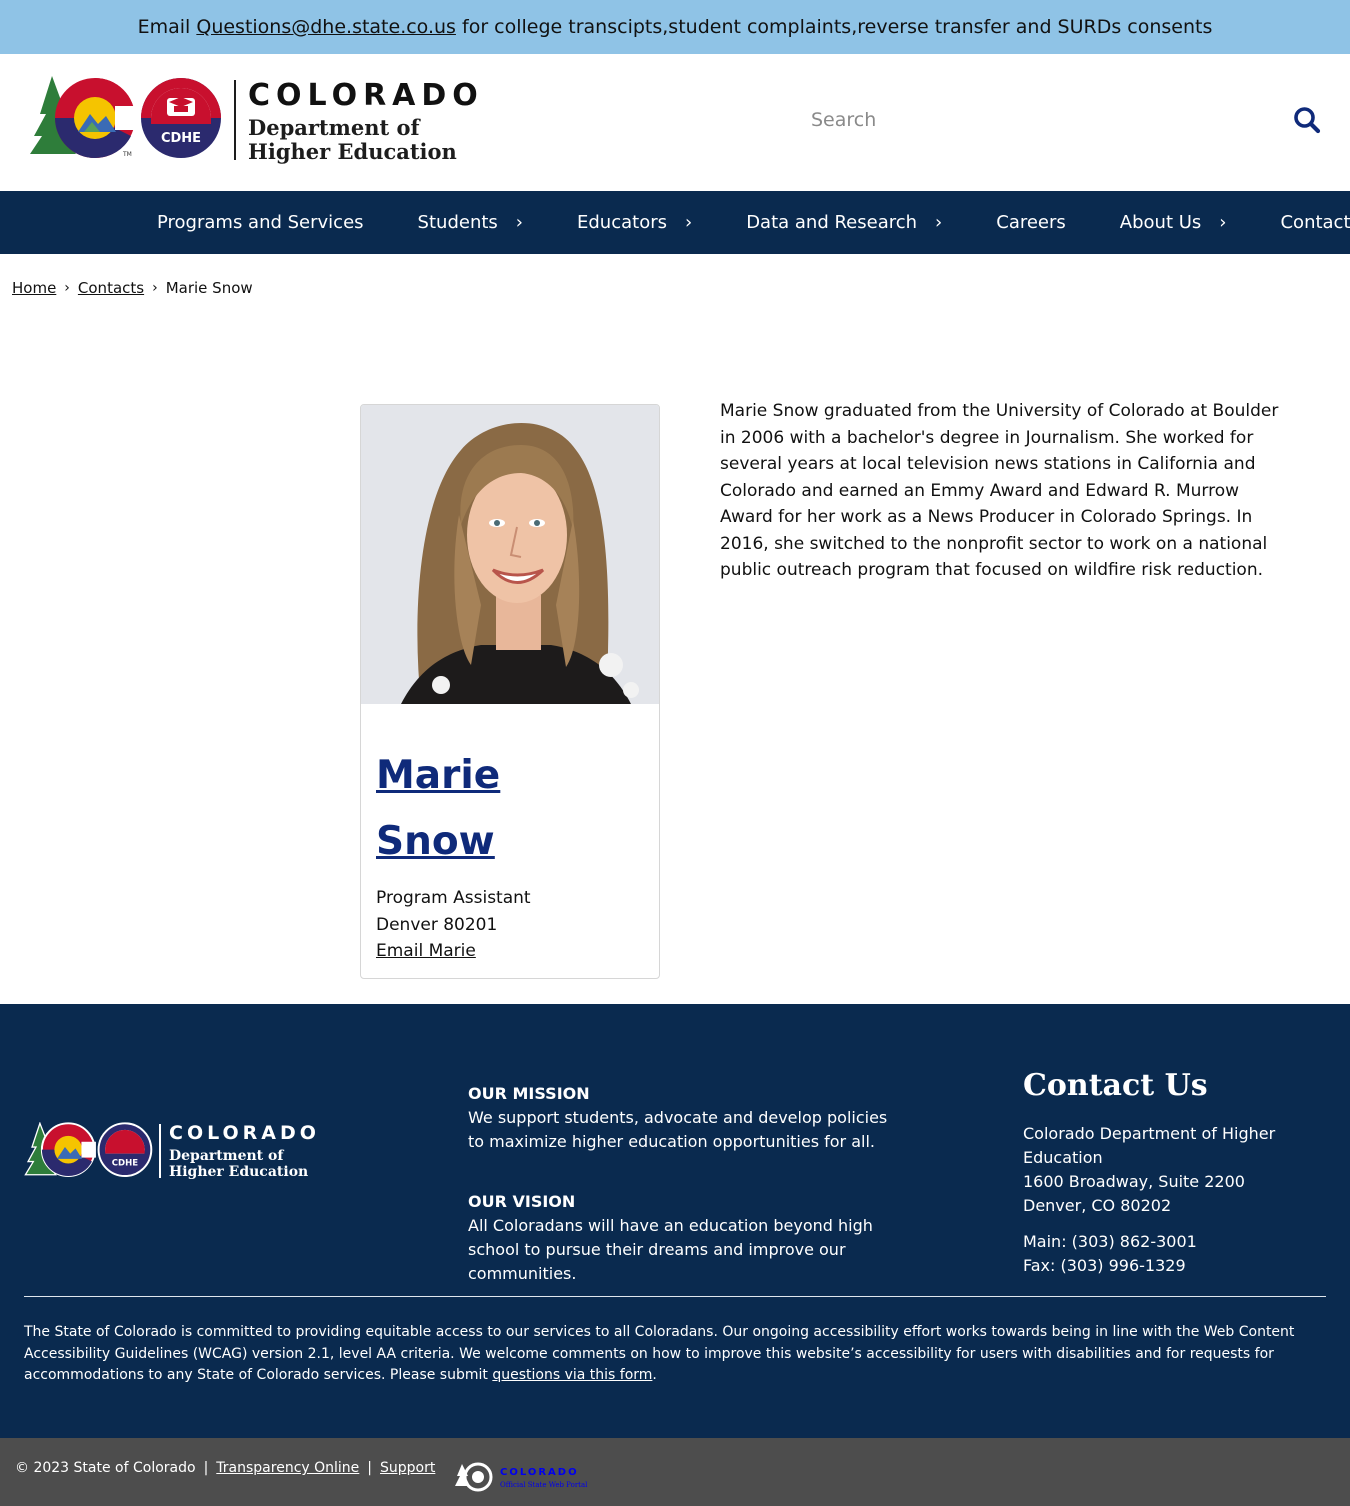 Image resolution: width=1350 pixels, height=1506 pixels. I want to click on logo-colorado-text: COLORADO, so click(366, 95).